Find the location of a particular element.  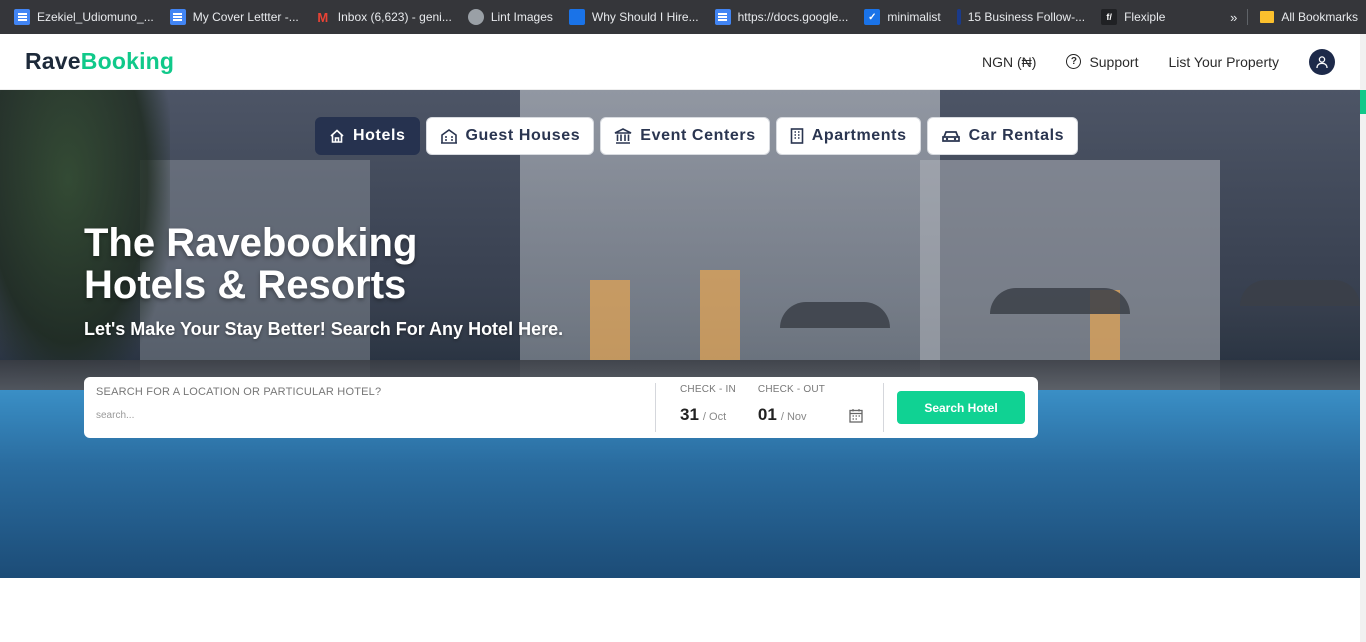

date-range-picker: CHECK - IN 31 / Oct CHECK - OUT 01 / Nov is located at coordinates (770, 407).